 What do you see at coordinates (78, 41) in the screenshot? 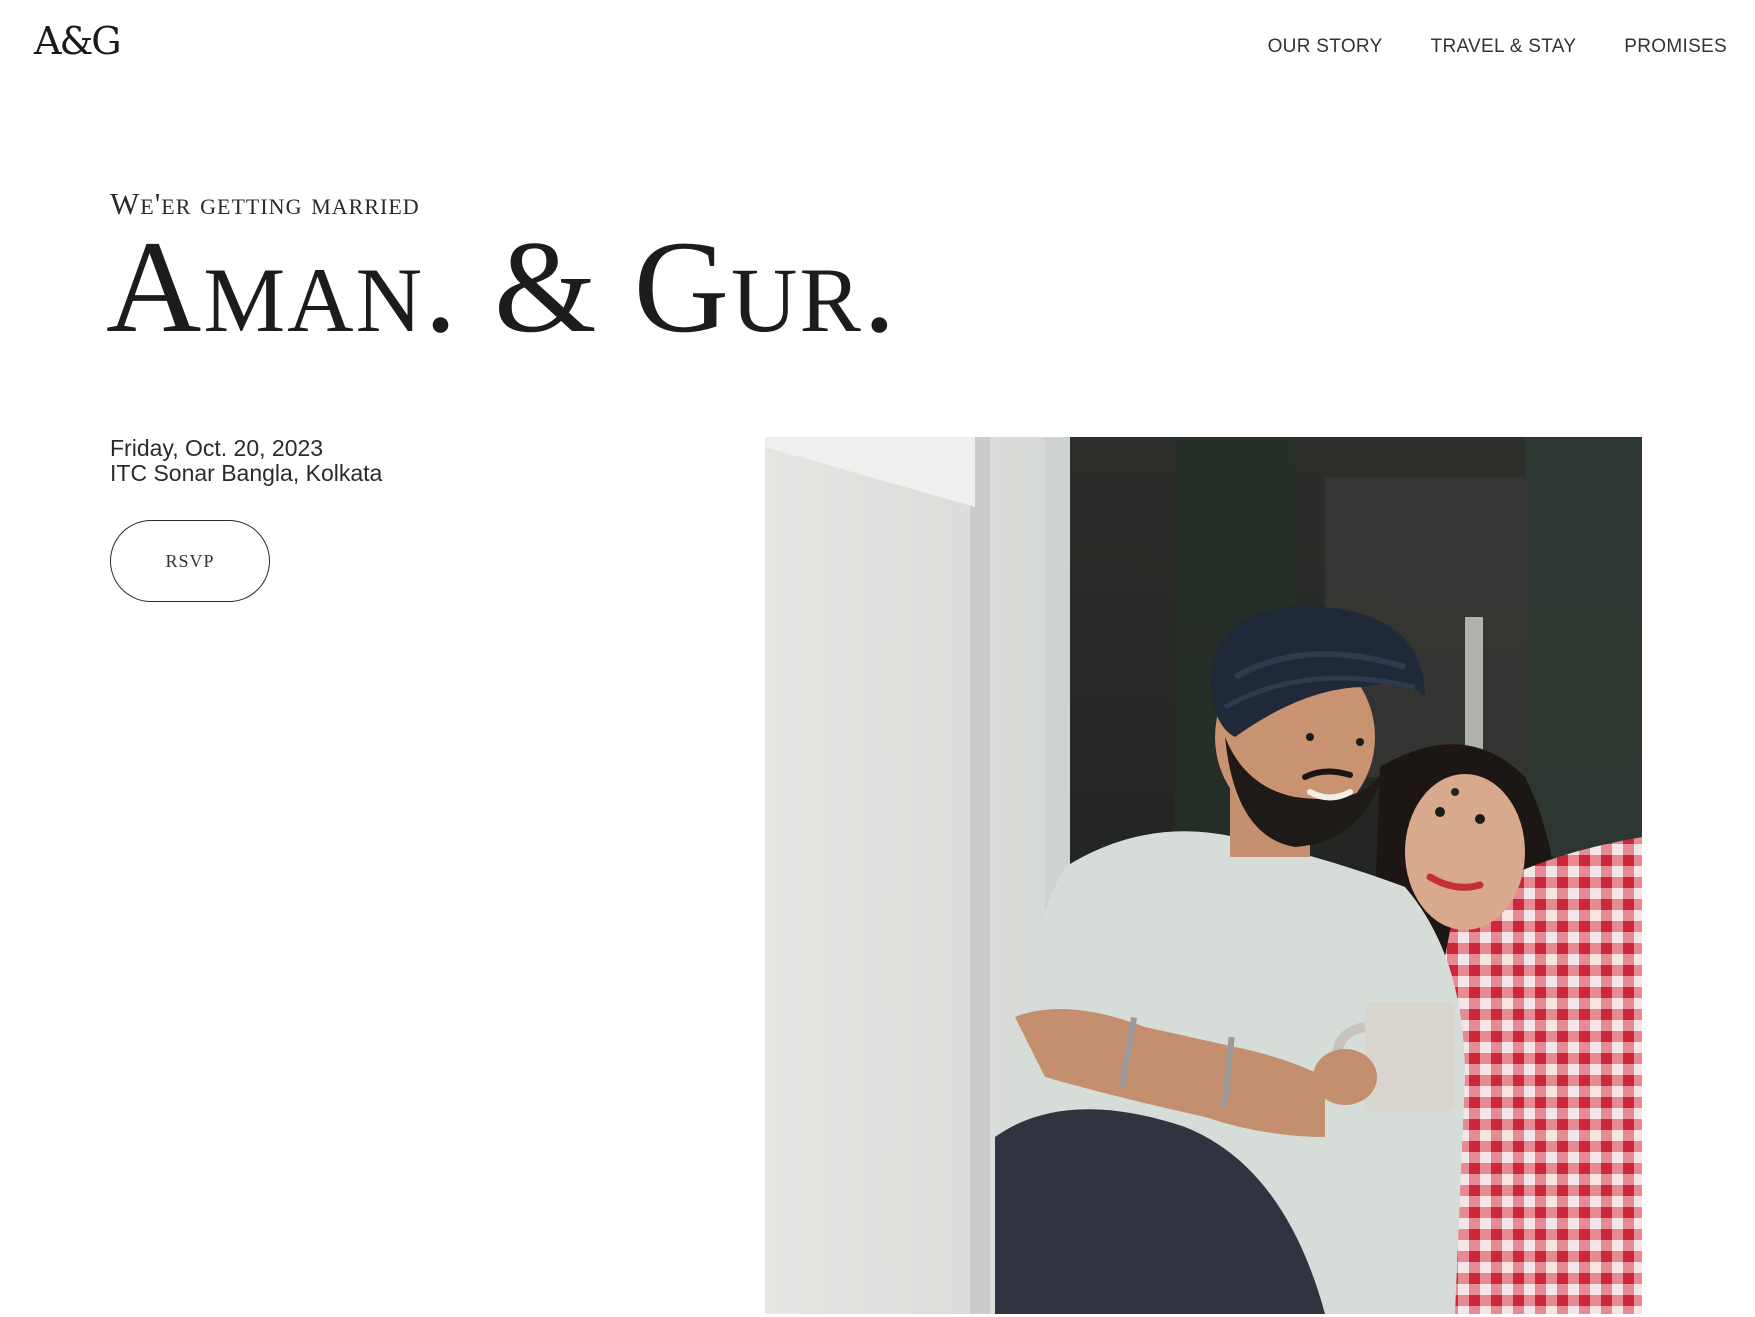
I see `site-logo: A&G` at bounding box center [78, 41].